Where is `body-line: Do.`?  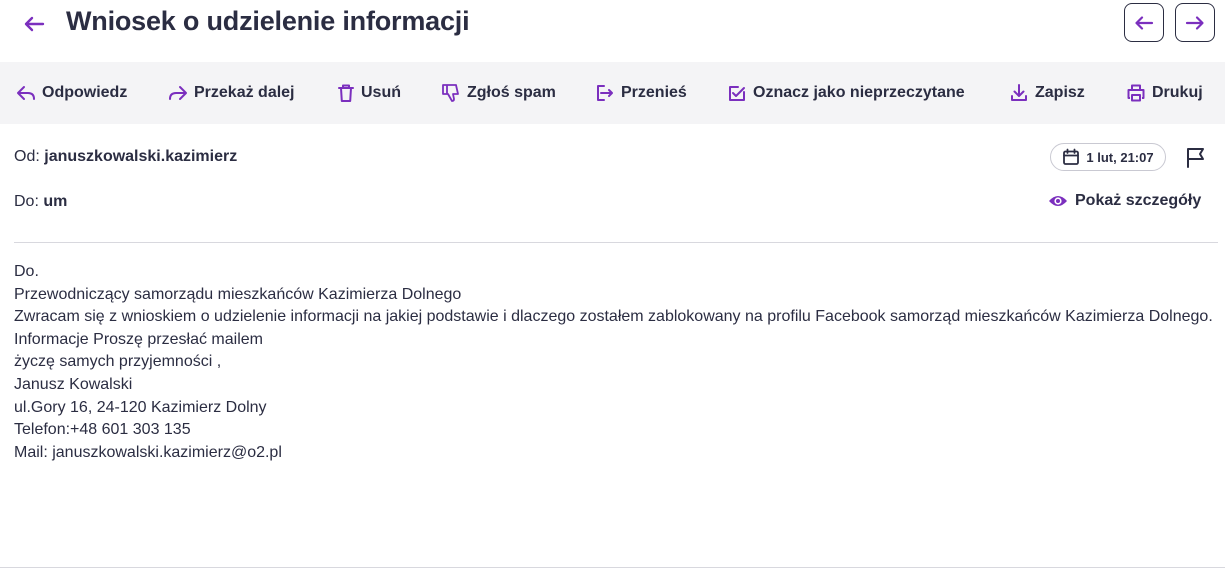 body-line: Do. is located at coordinates (26, 271).